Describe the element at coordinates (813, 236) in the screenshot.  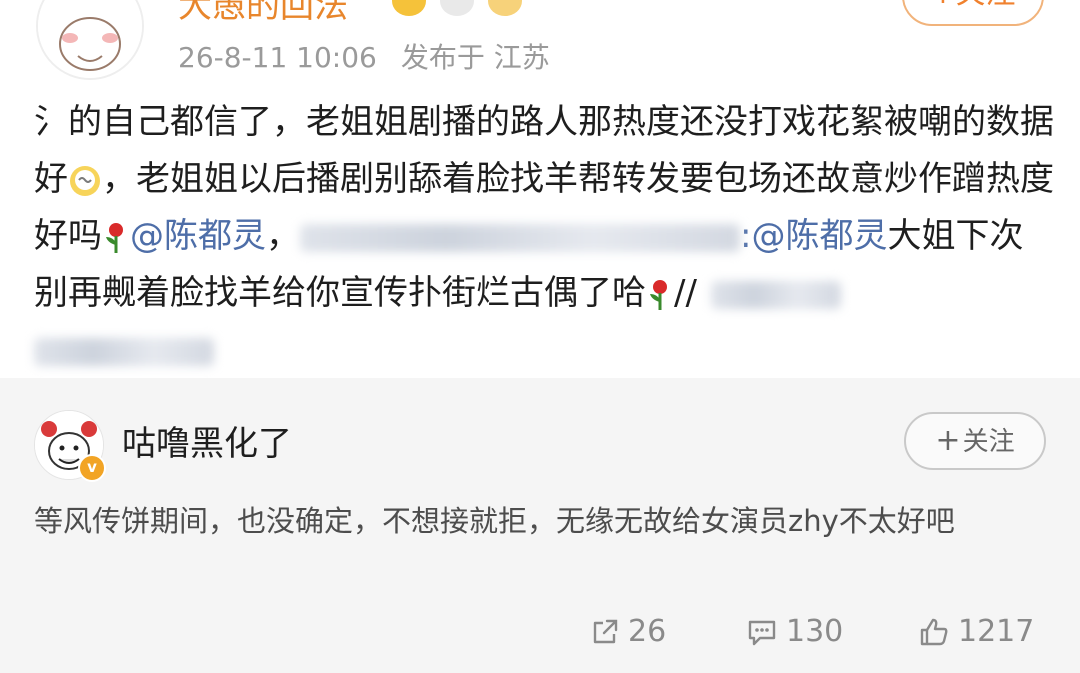
I see `mention-link: :@陈都灵` at that location.